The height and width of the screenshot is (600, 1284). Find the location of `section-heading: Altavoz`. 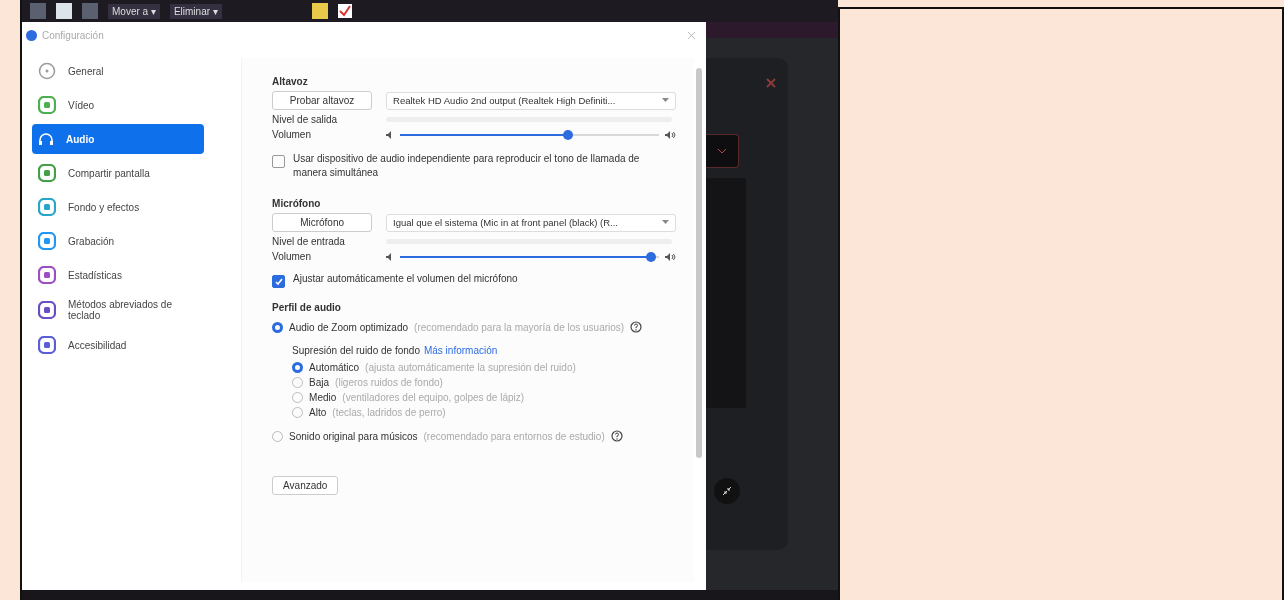

section-heading: Altavoz is located at coordinates (290, 81).